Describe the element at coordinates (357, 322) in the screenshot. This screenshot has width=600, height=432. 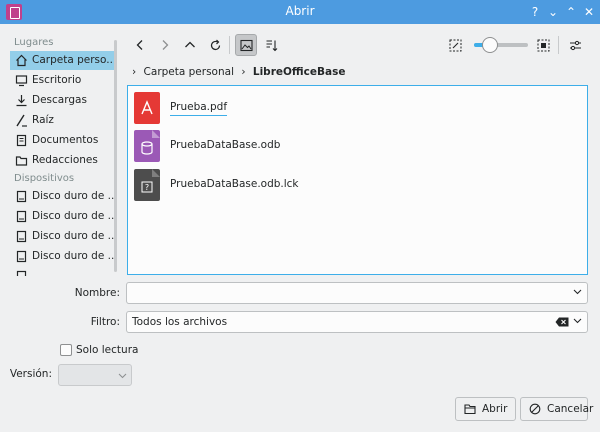
I see `filter-combo: Todos los archivos` at that location.